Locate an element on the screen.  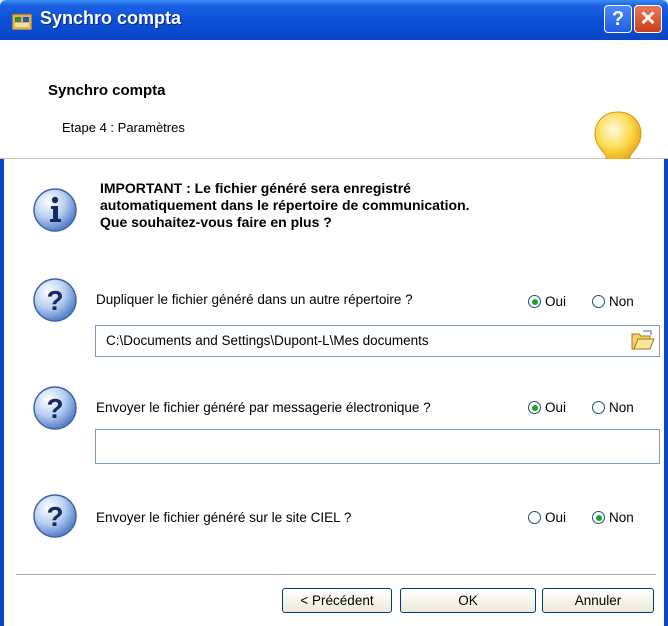
ciel-non-radio: Non is located at coordinates (613, 517).